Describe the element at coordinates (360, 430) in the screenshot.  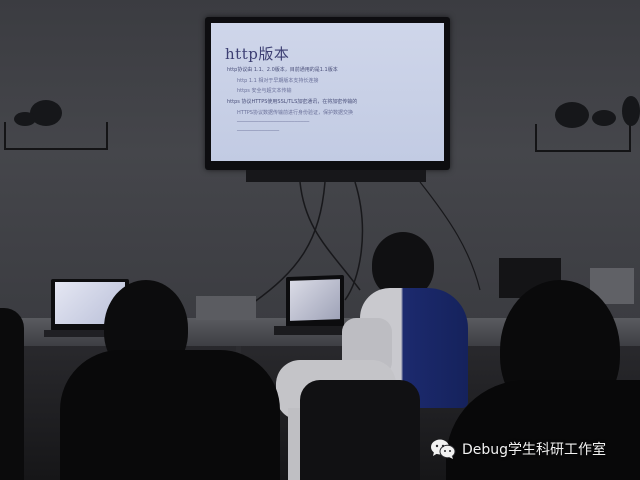
I see `chair-center` at that location.